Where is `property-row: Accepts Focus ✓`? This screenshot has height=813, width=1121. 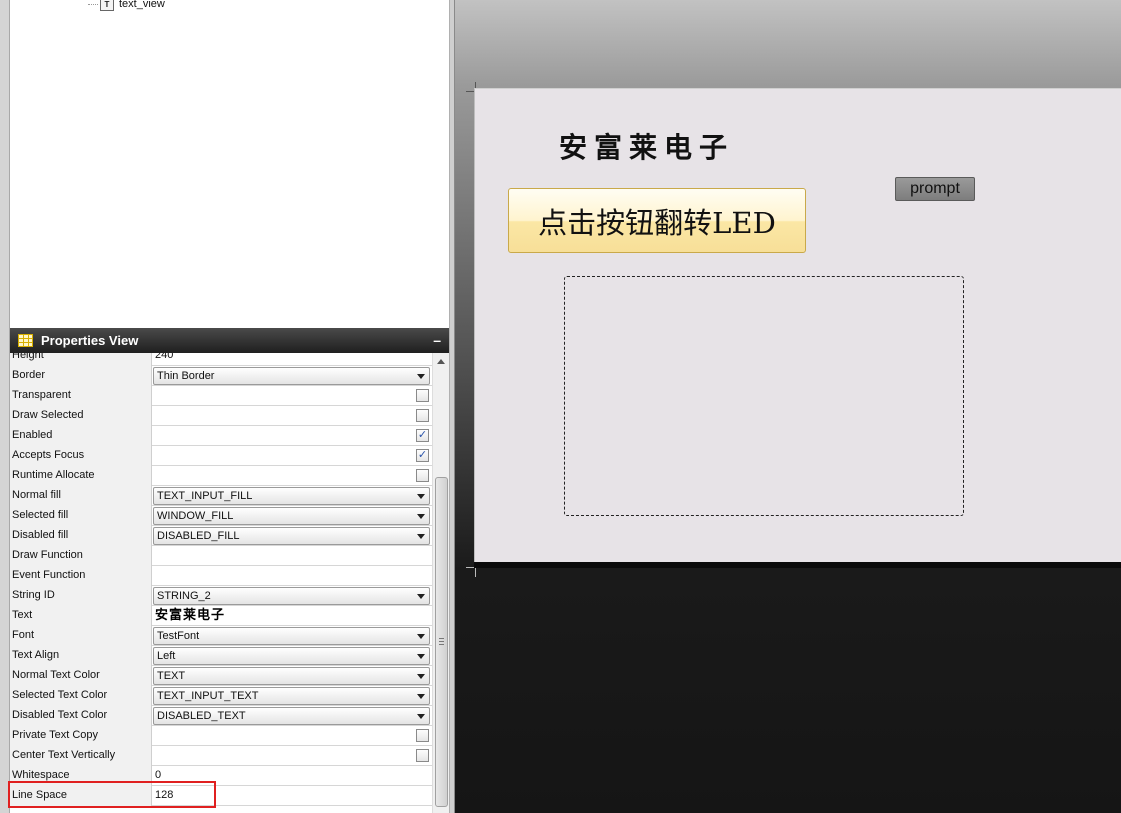 property-row: Accepts Focus ✓ is located at coordinates (221, 456).